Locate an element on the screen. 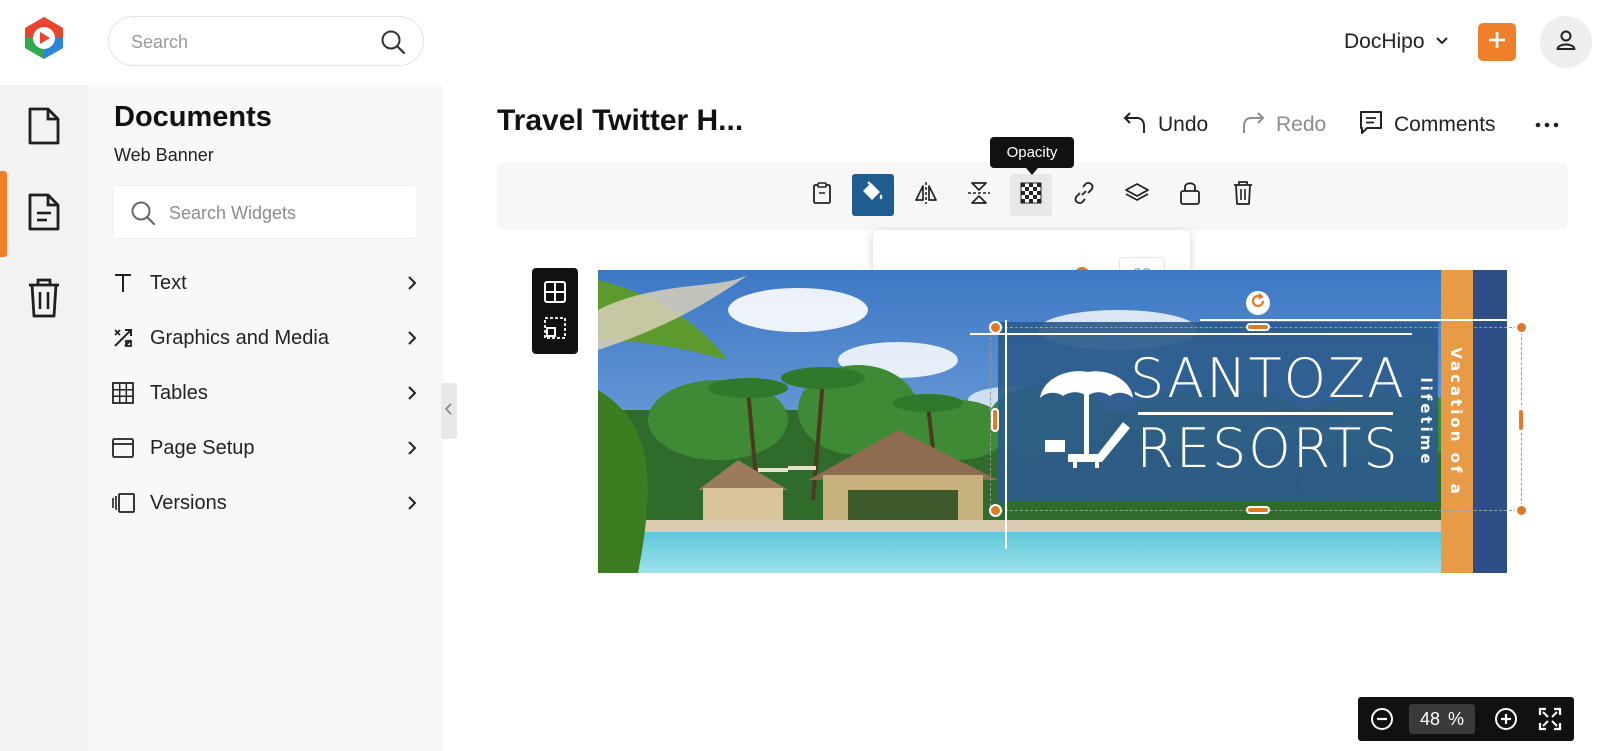  layers-icon is located at coordinates (1137, 195).